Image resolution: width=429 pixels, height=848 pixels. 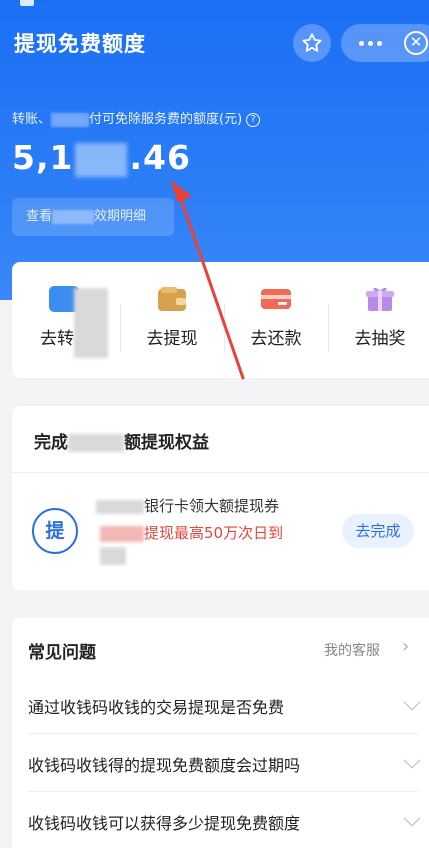 I want to click on annotation-arrow-line, so click(x=211, y=287).